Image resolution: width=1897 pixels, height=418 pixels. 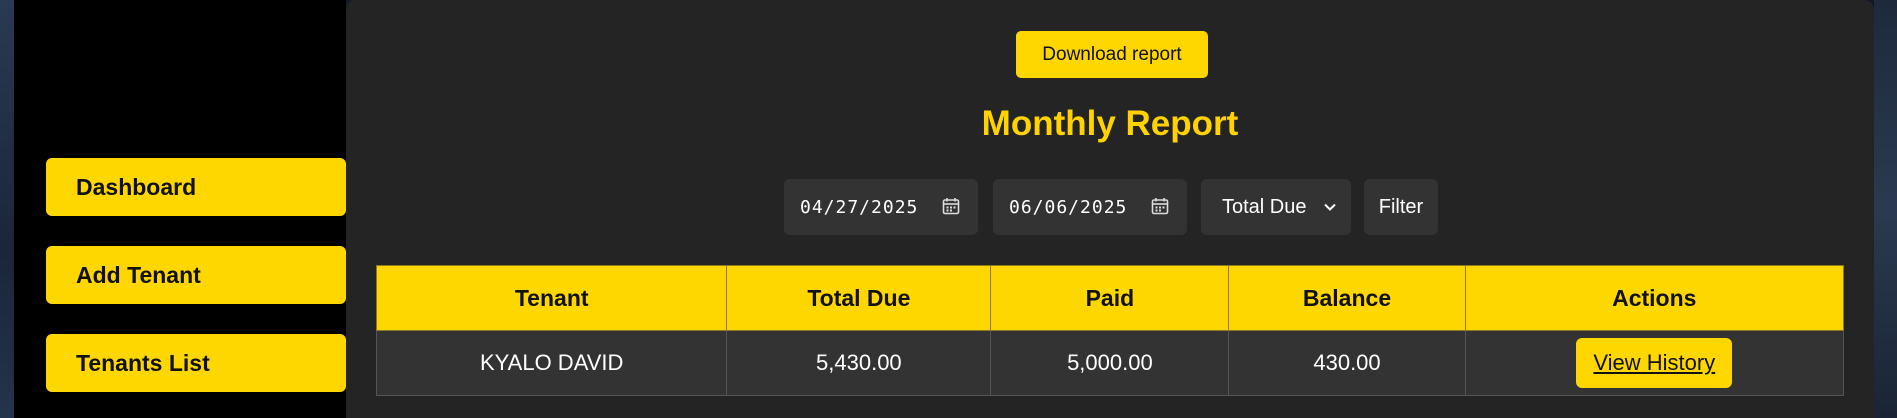 I want to click on end-date-value: 06/06/2025, so click(x=1068, y=207).